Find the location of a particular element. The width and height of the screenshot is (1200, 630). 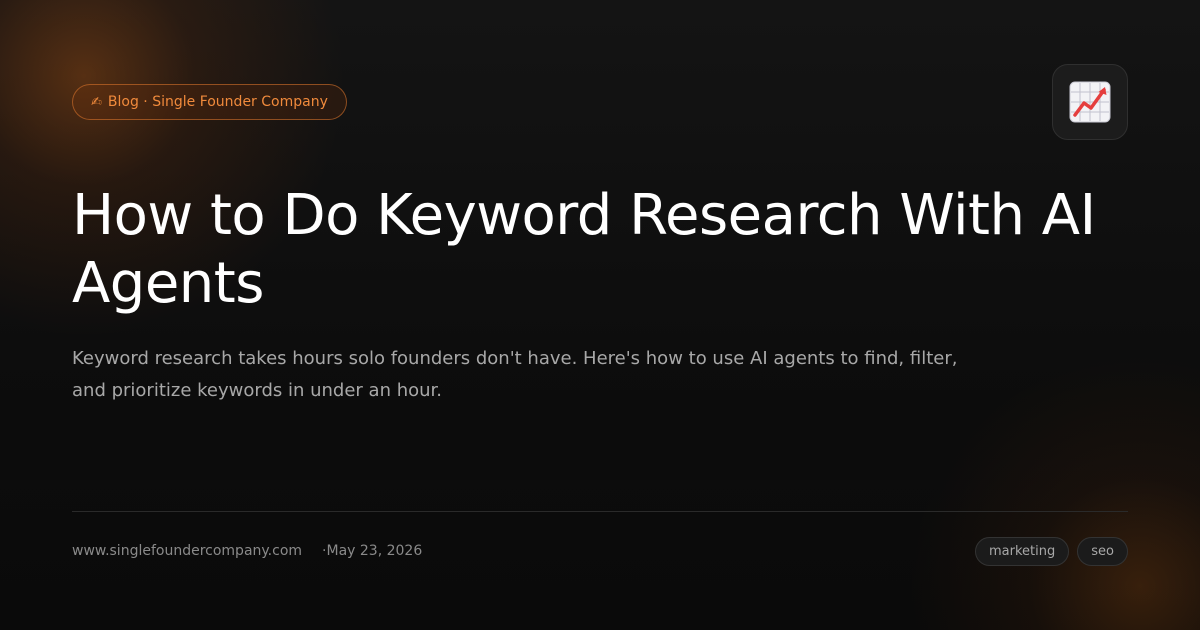

tag-list: marketing seo is located at coordinates (1051, 551).